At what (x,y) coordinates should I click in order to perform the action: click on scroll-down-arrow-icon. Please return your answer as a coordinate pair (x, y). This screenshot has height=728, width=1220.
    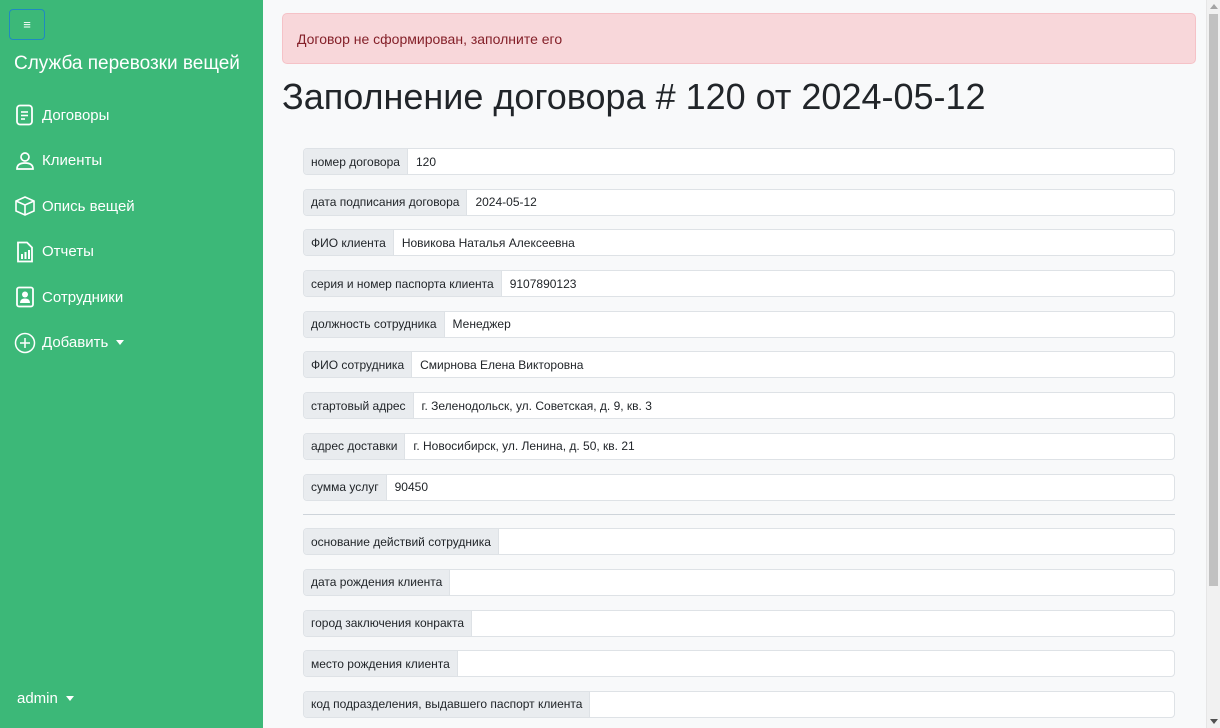
    Looking at the image, I should click on (1214, 721).